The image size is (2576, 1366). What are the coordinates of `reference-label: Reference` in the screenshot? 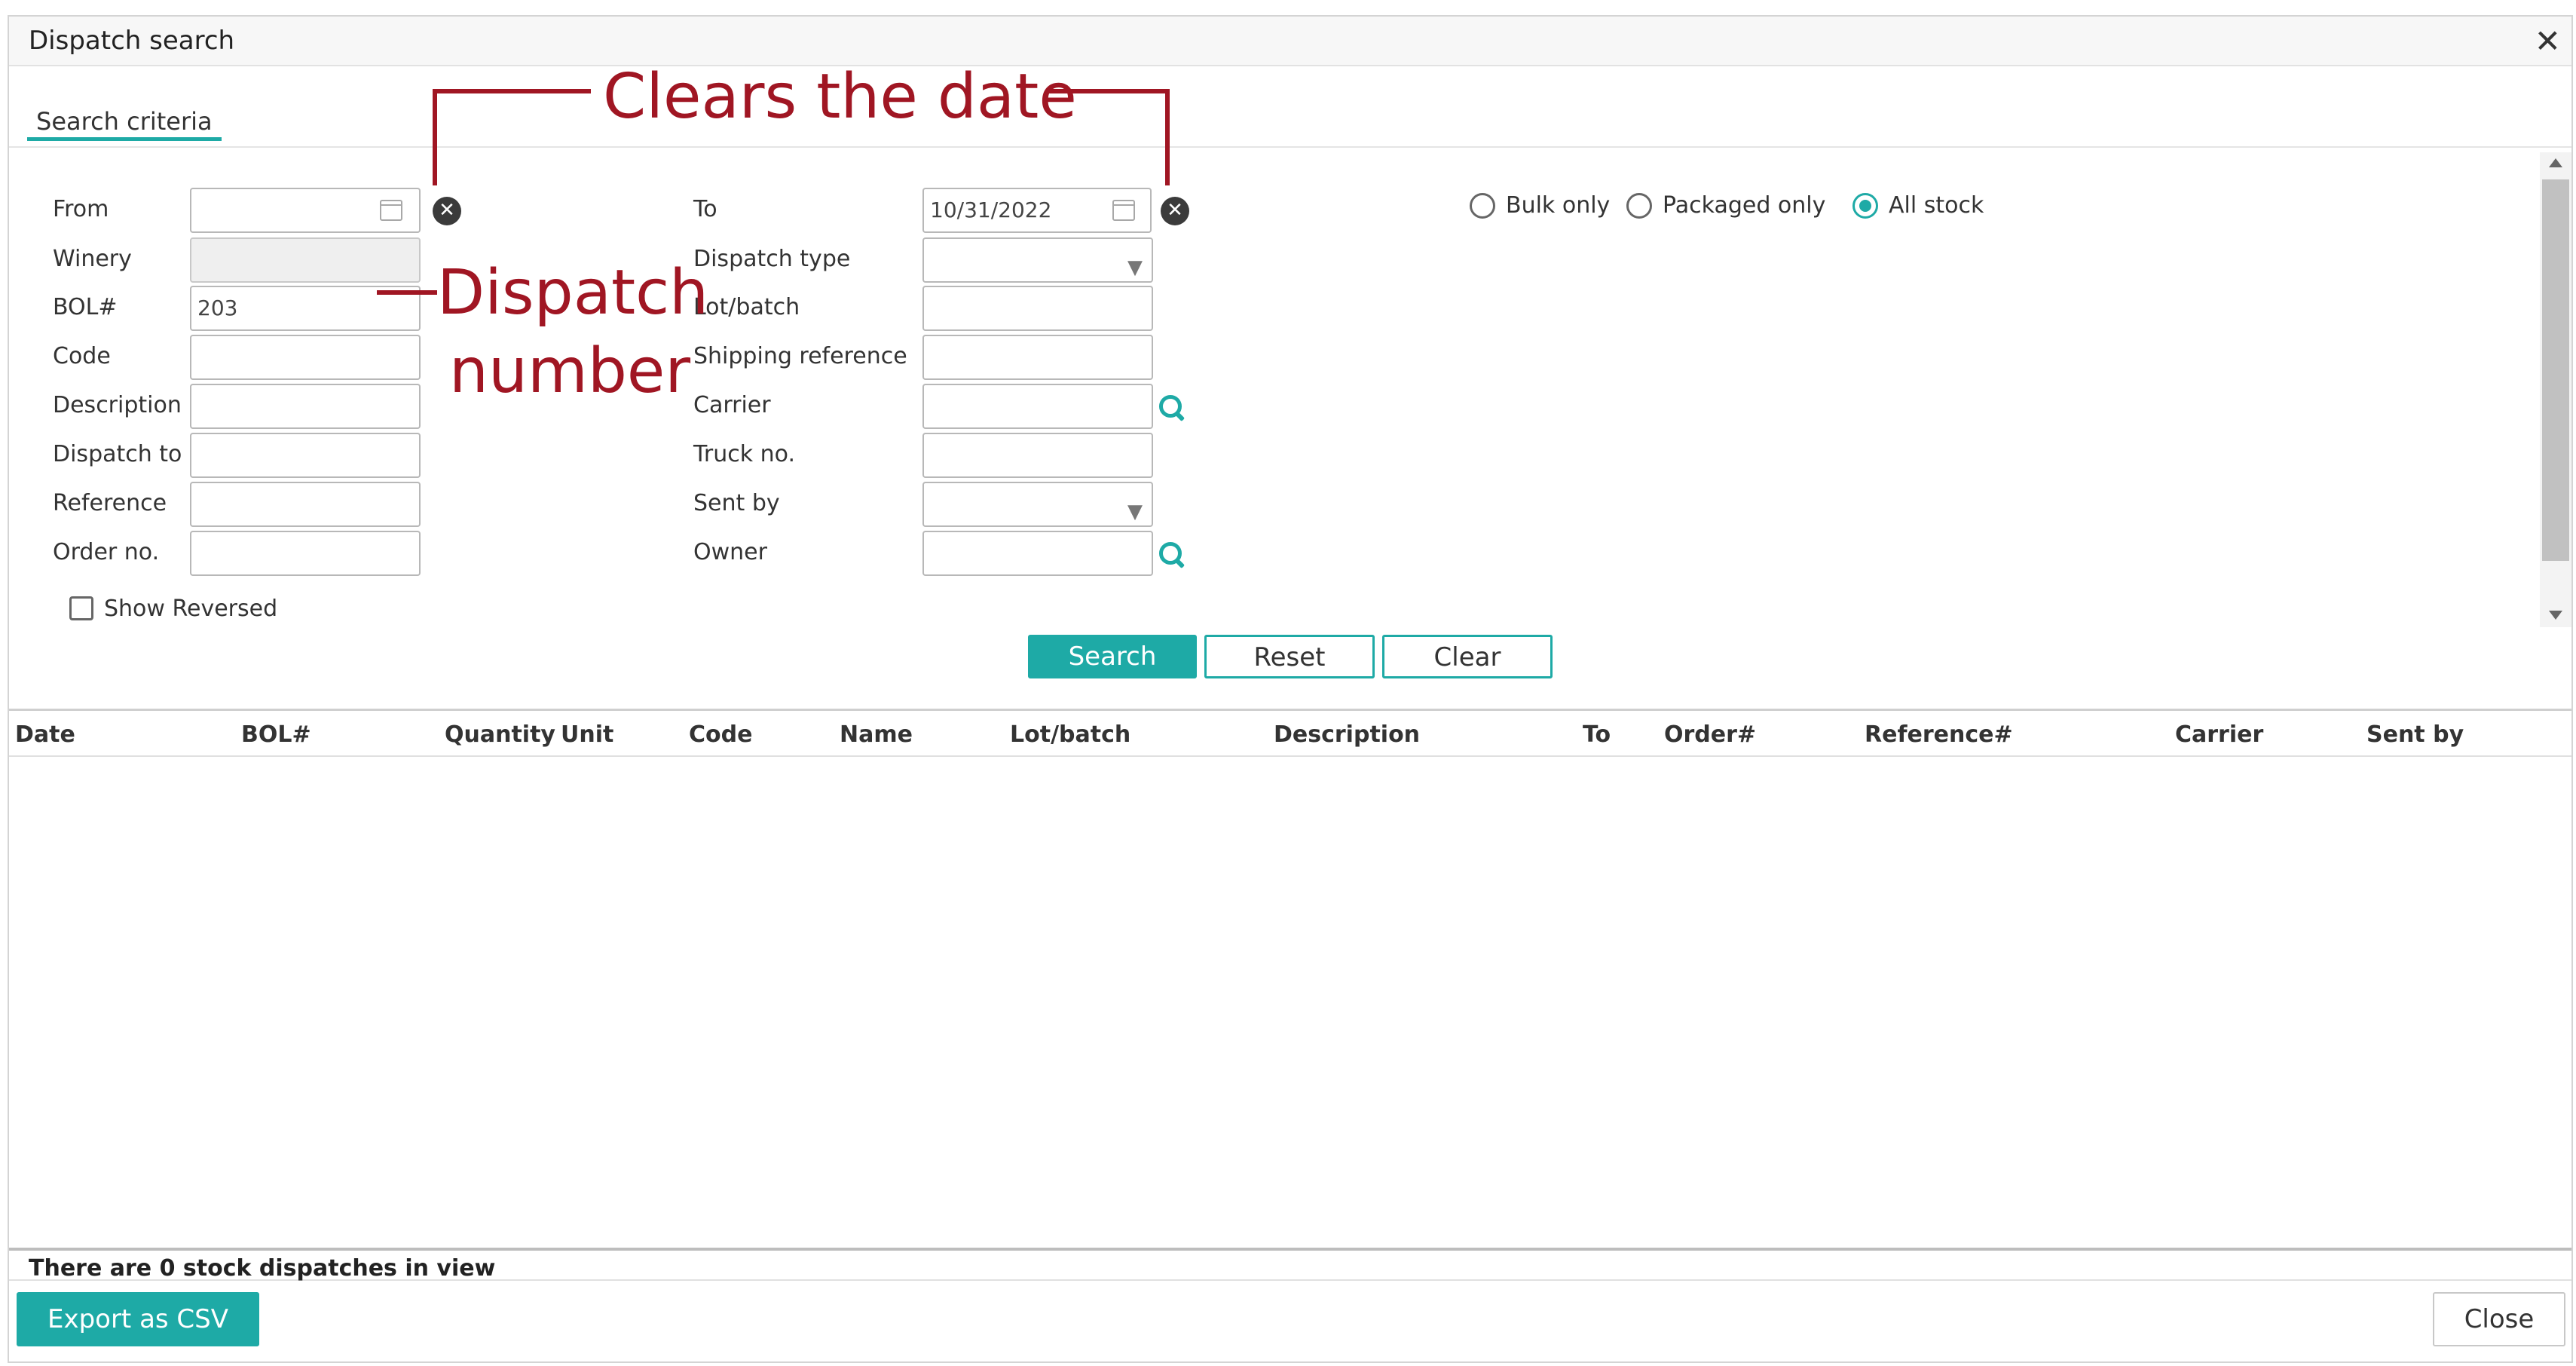 It's located at (110, 503).